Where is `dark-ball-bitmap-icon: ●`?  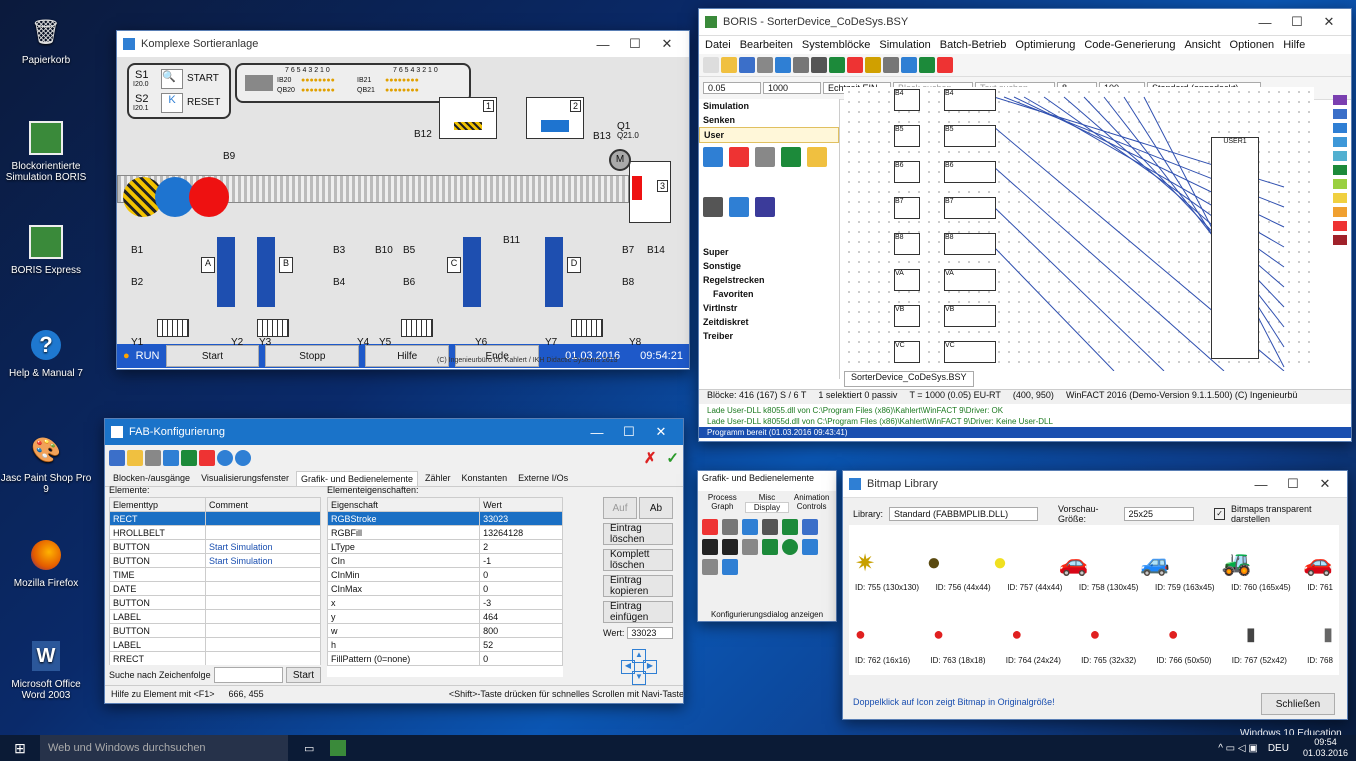 dark-ball-bitmap-icon: ● is located at coordinates (934, 565).